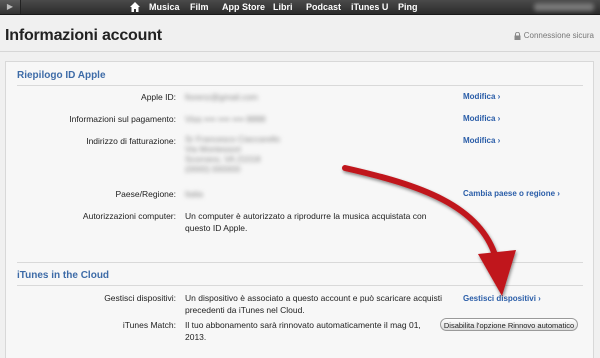 This screenshot has height=358, width=600. What do you see at coordinates (131, 141) in the screenshot?
I see `label-billing-address: Indirizzo di fatturazione:` at bounding box center [131, 141].